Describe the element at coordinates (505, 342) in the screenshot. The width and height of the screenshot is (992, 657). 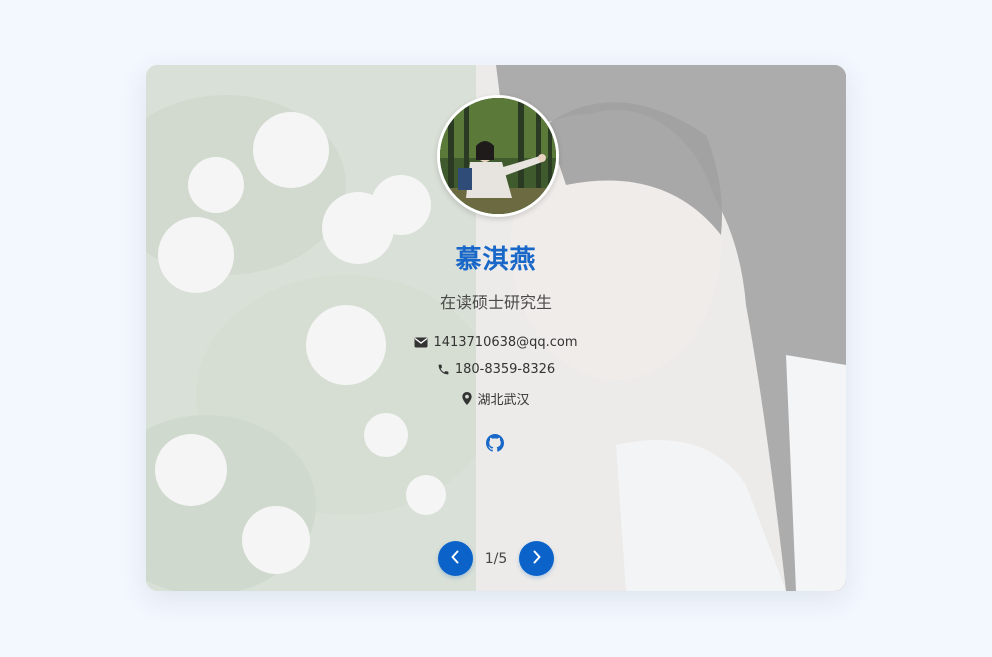
I see `email-text: 1413710638@qq.com` at that location.